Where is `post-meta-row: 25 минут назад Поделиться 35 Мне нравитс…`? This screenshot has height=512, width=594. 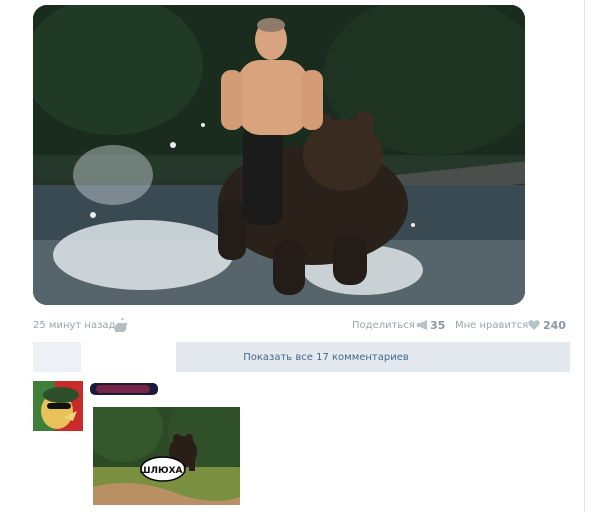
post-meta-row: 25 минут назад Поделиться 35 Мне нравитс… is located at coordinates (299, 326).